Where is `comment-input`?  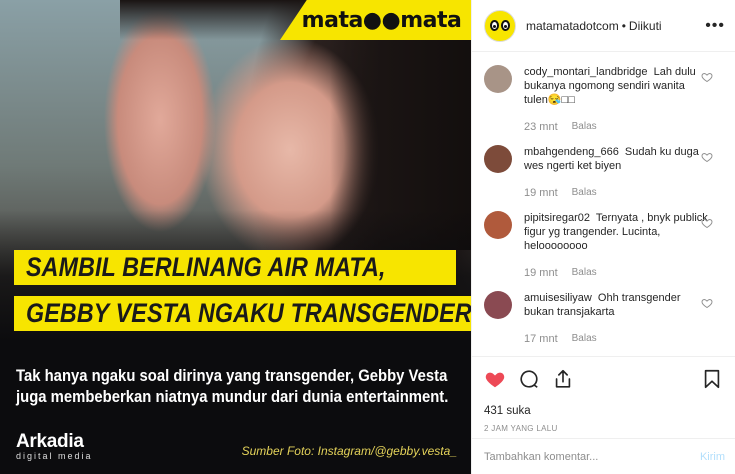 comment-input is located at coordinates (592, 456).